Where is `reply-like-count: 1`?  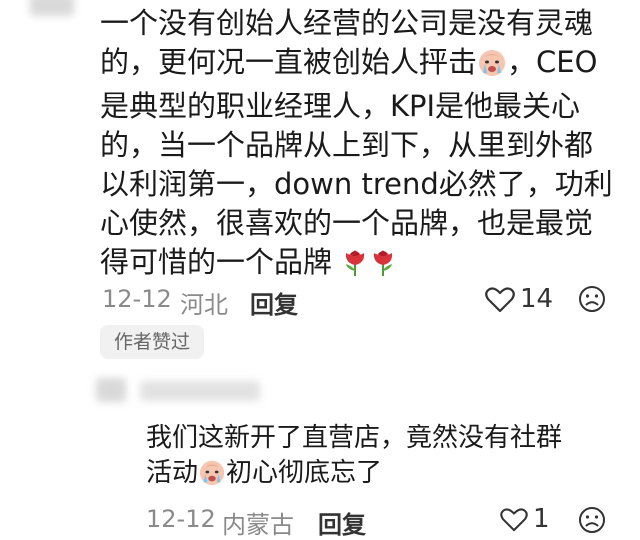 reply-like-count: 1 is located at coordinates (541, 519).